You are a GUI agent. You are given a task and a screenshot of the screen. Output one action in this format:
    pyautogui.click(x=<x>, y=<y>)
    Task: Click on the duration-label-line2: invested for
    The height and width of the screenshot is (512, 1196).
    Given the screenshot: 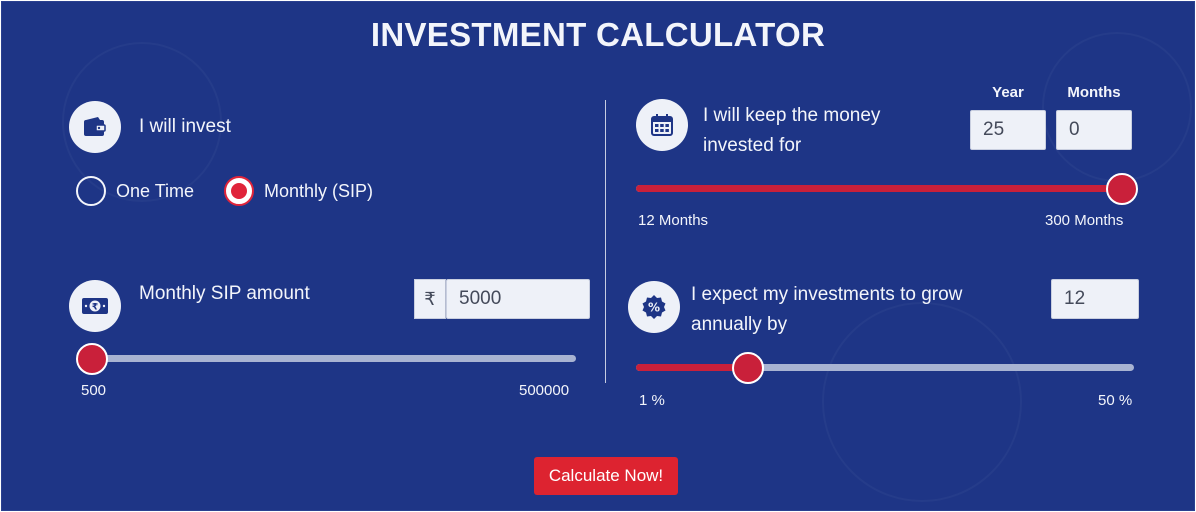 What is the action you would take?
    pyautogui.click(x=752, y=145)
    